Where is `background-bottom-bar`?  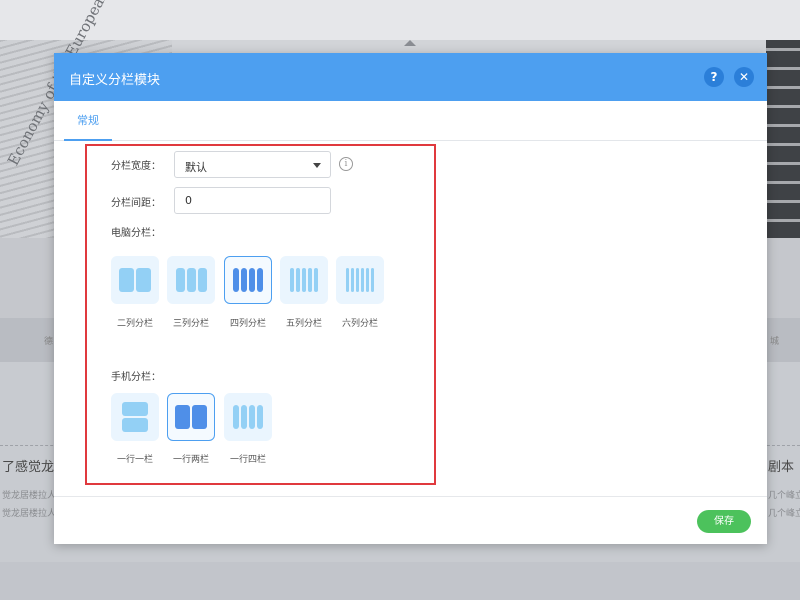
background-bottom-bar is located at coordinates (400, 581).